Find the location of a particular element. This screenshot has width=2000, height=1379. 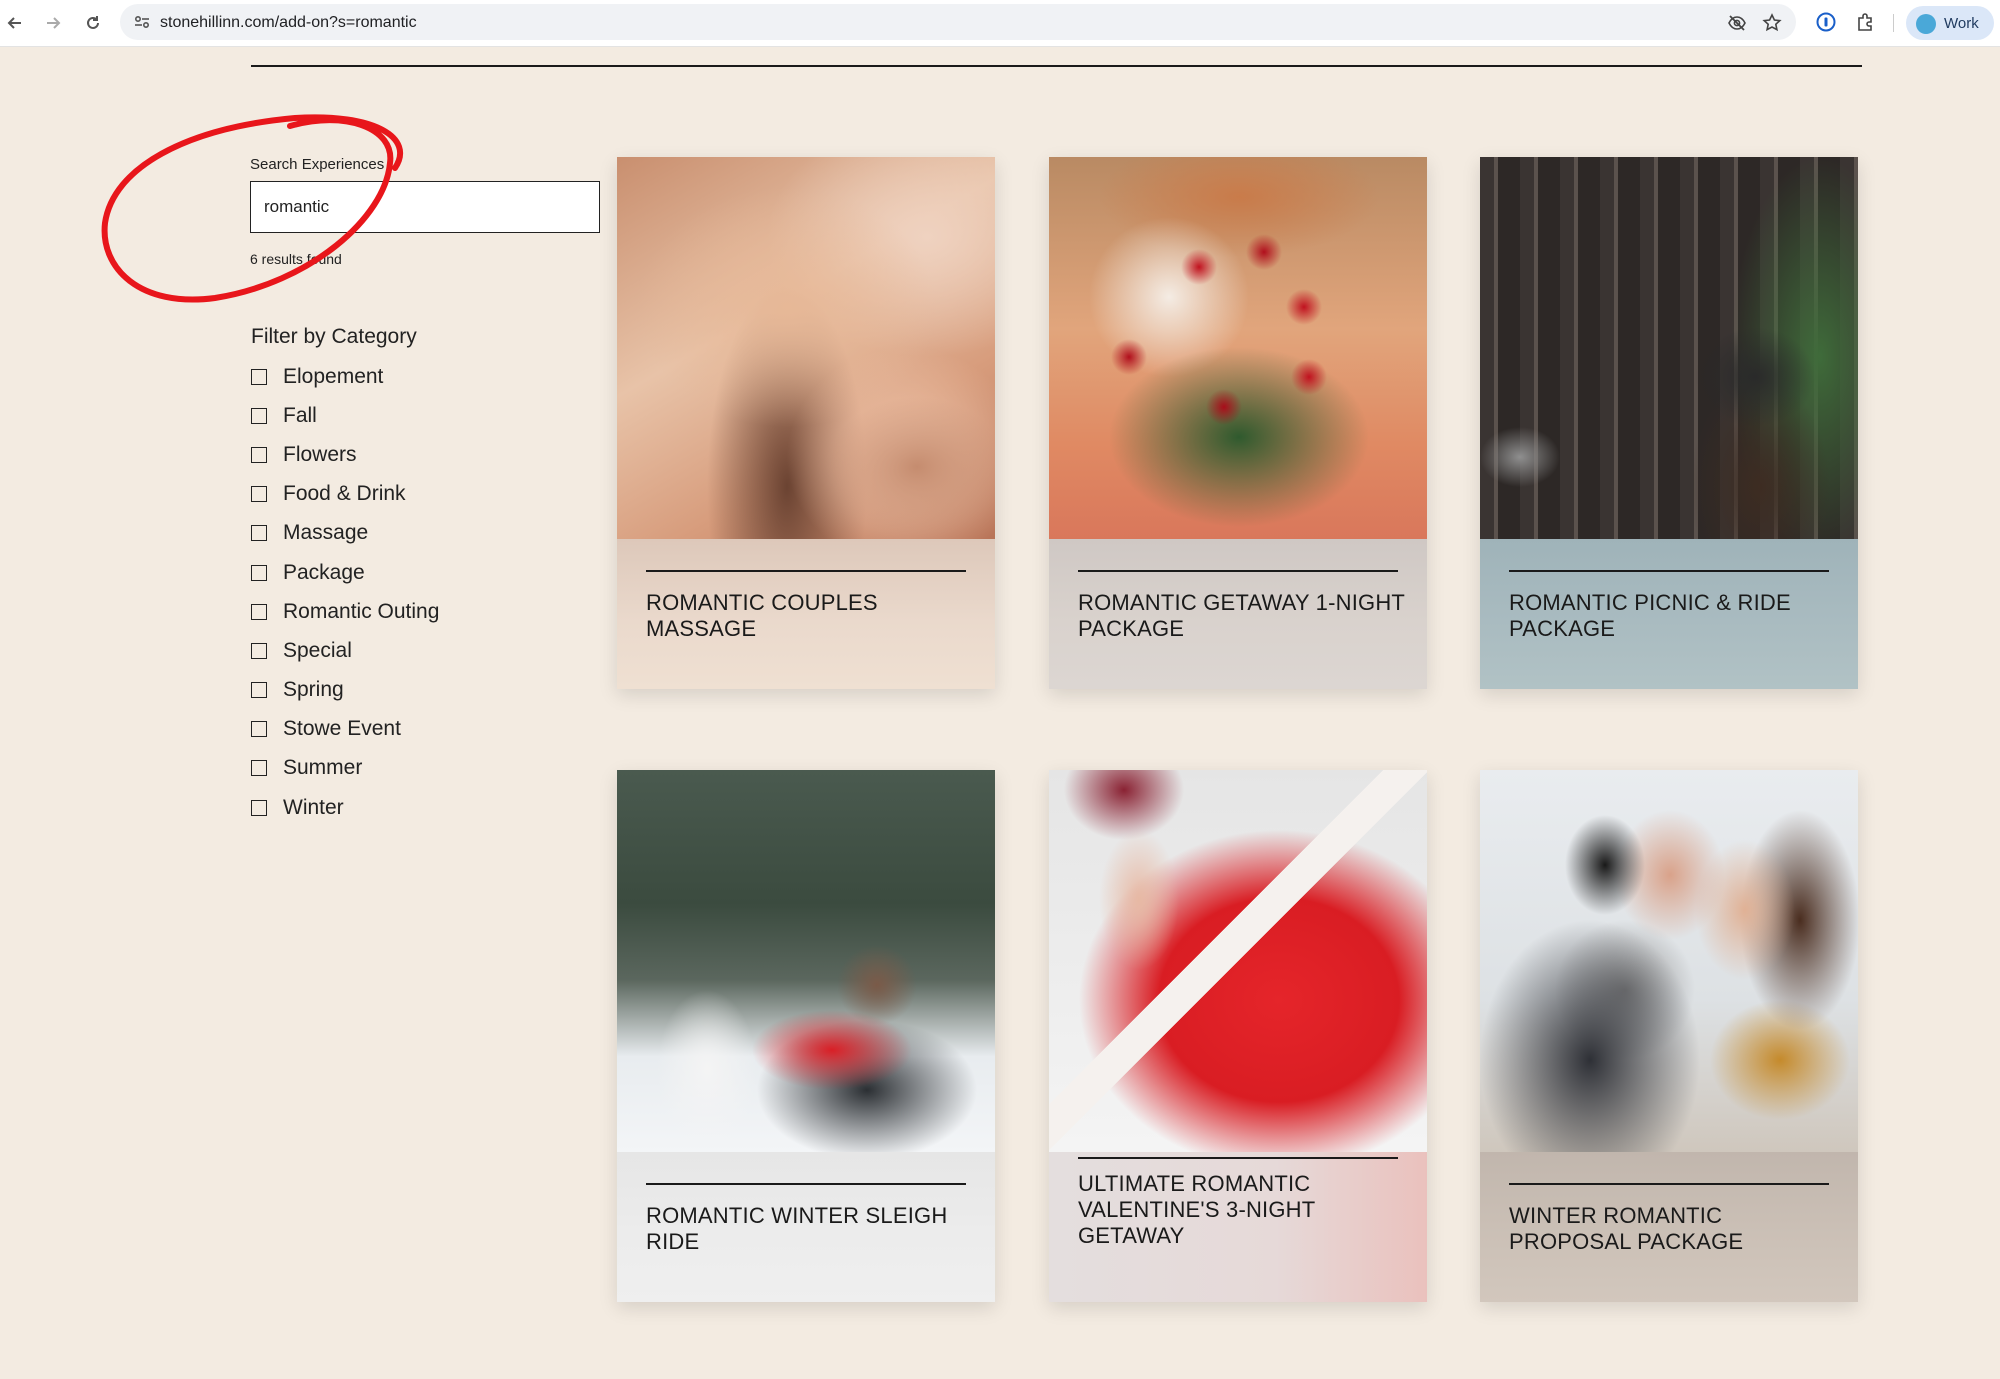

filter-item-elopement: Elopement is located at coordinates (345, 376).